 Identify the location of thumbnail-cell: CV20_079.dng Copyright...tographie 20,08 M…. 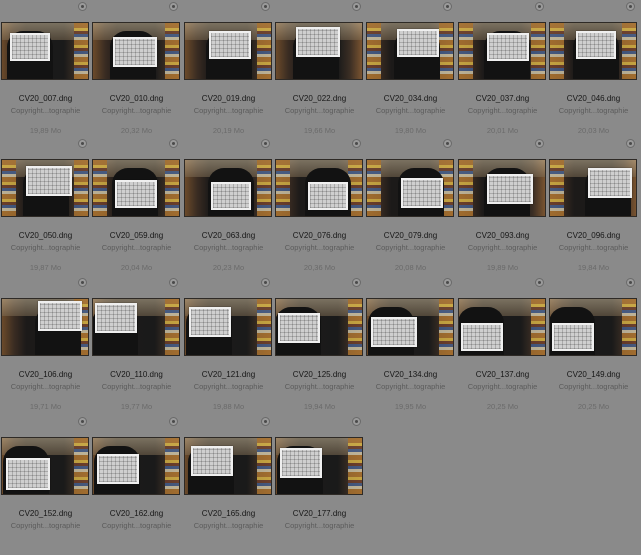
(410, 208).